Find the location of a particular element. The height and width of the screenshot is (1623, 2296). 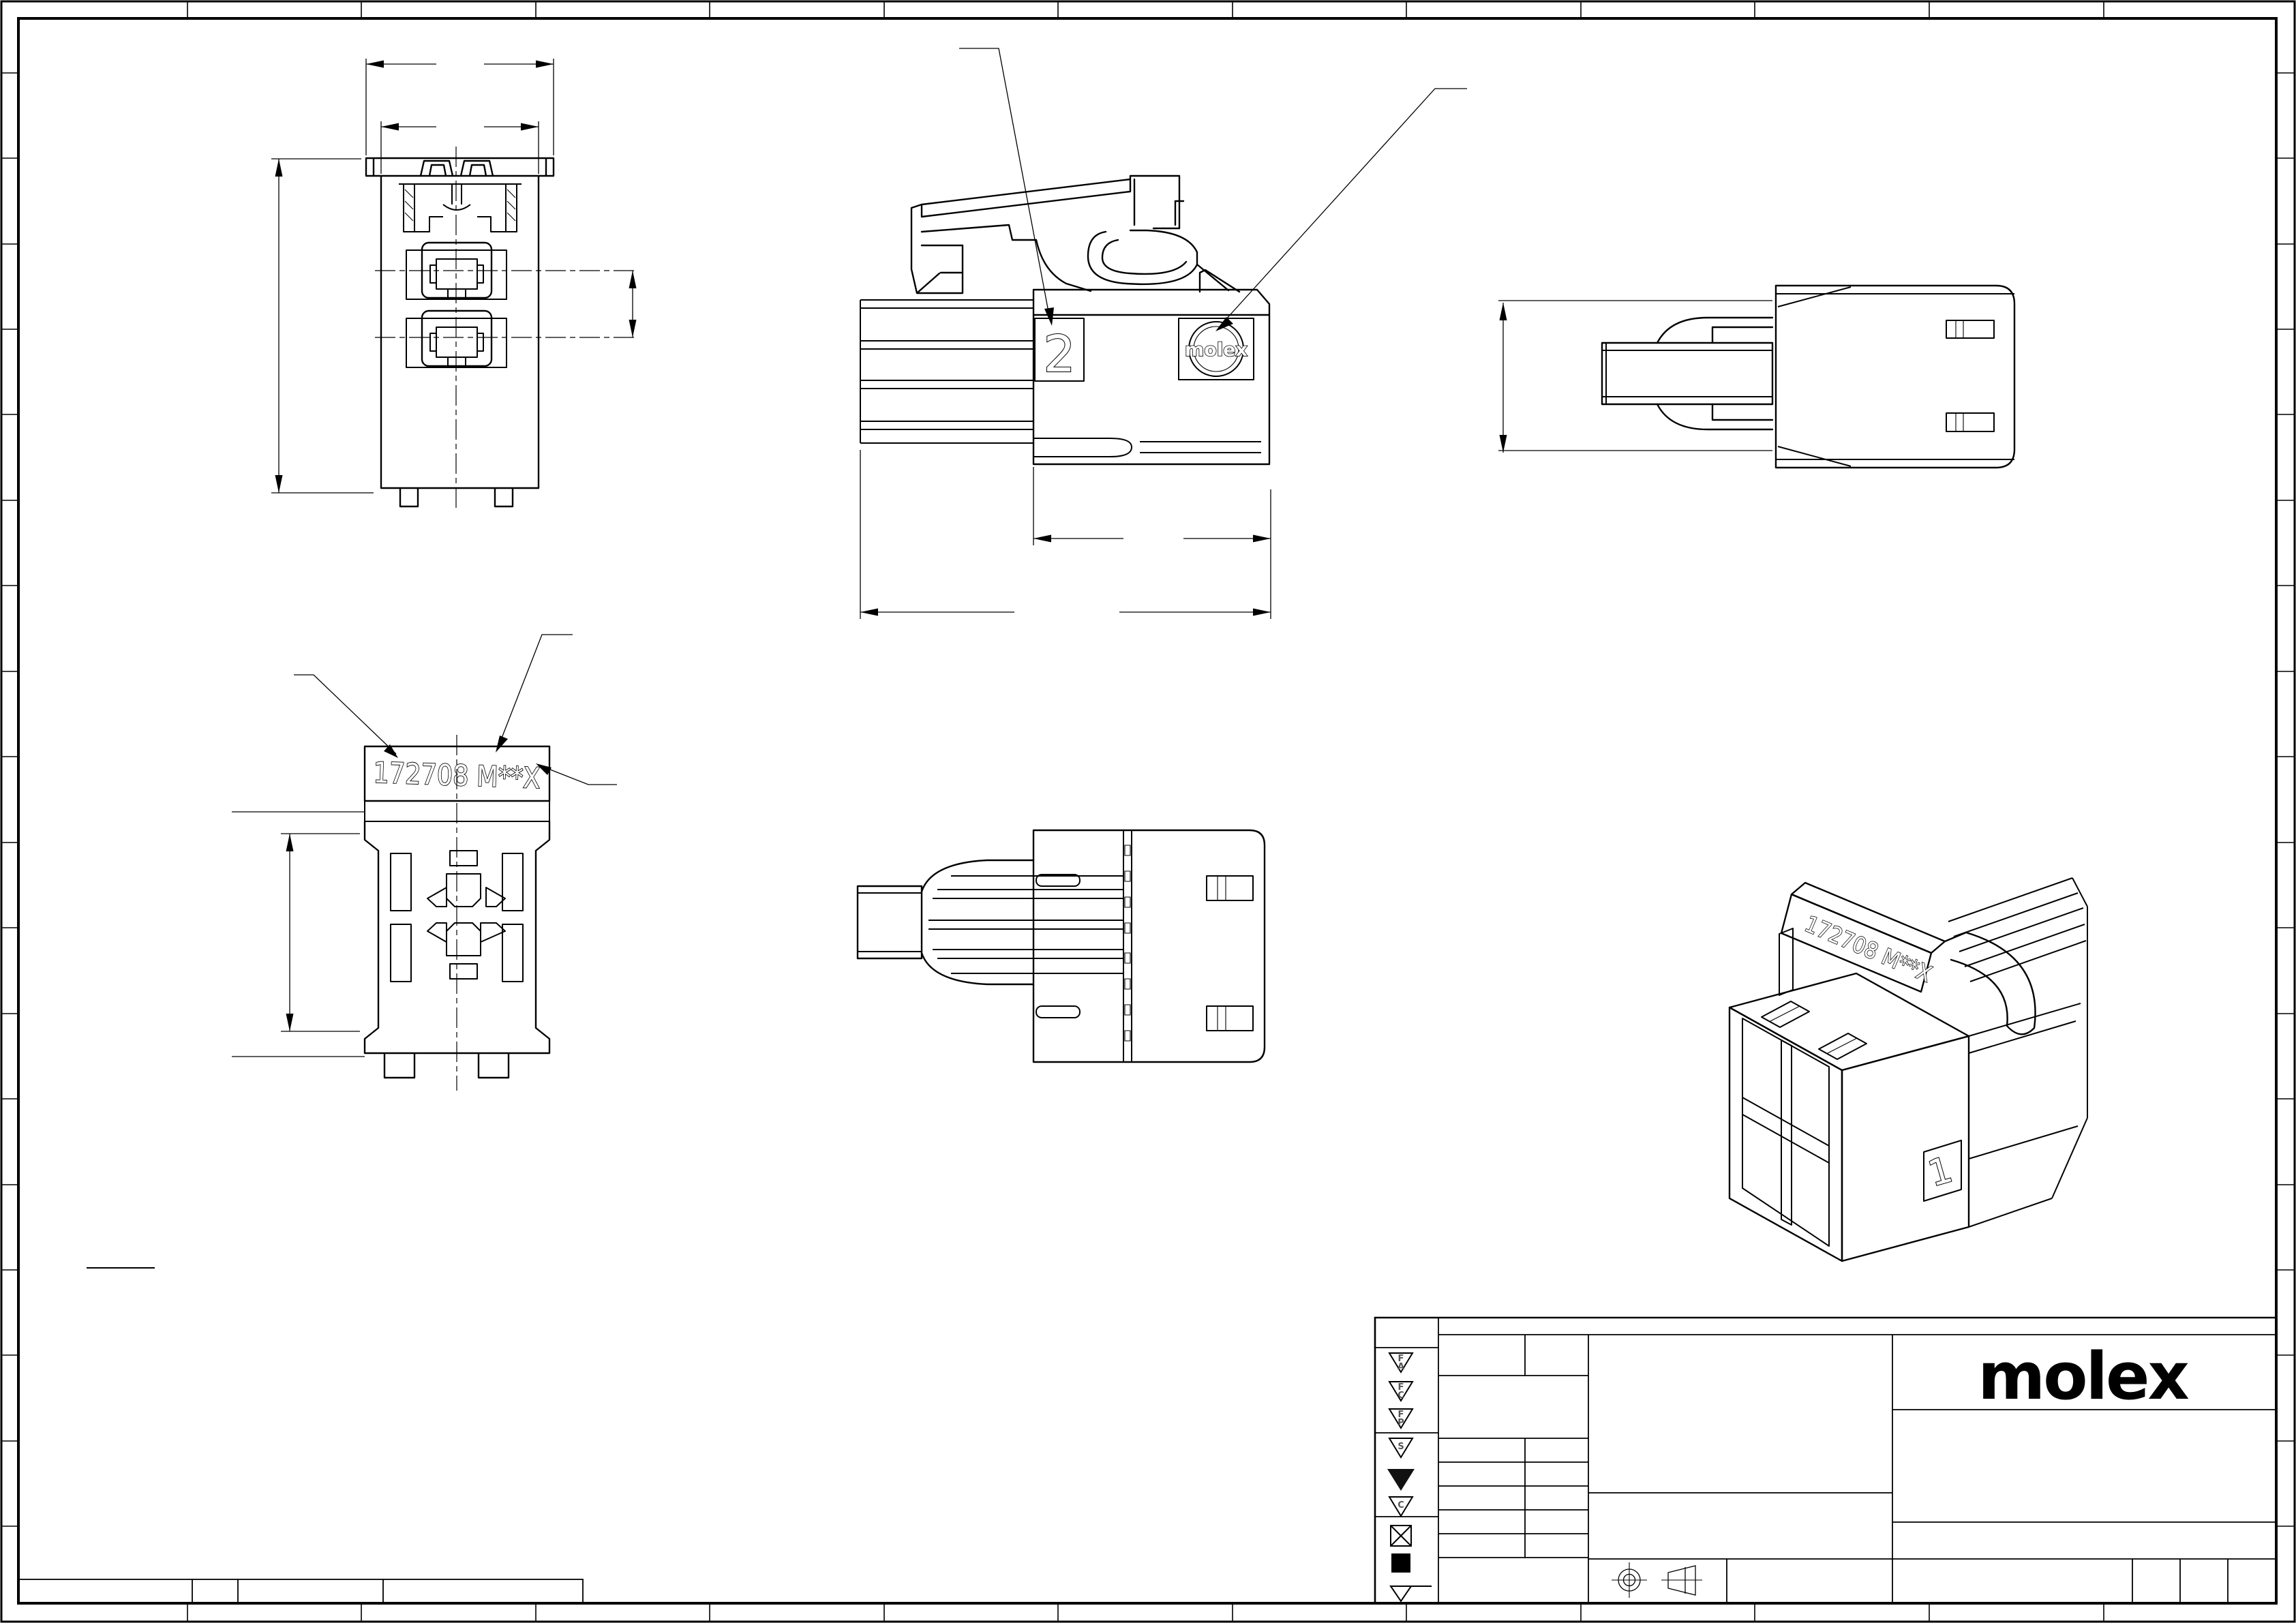

projection-symbol is located at coordinates (1657, 1580).